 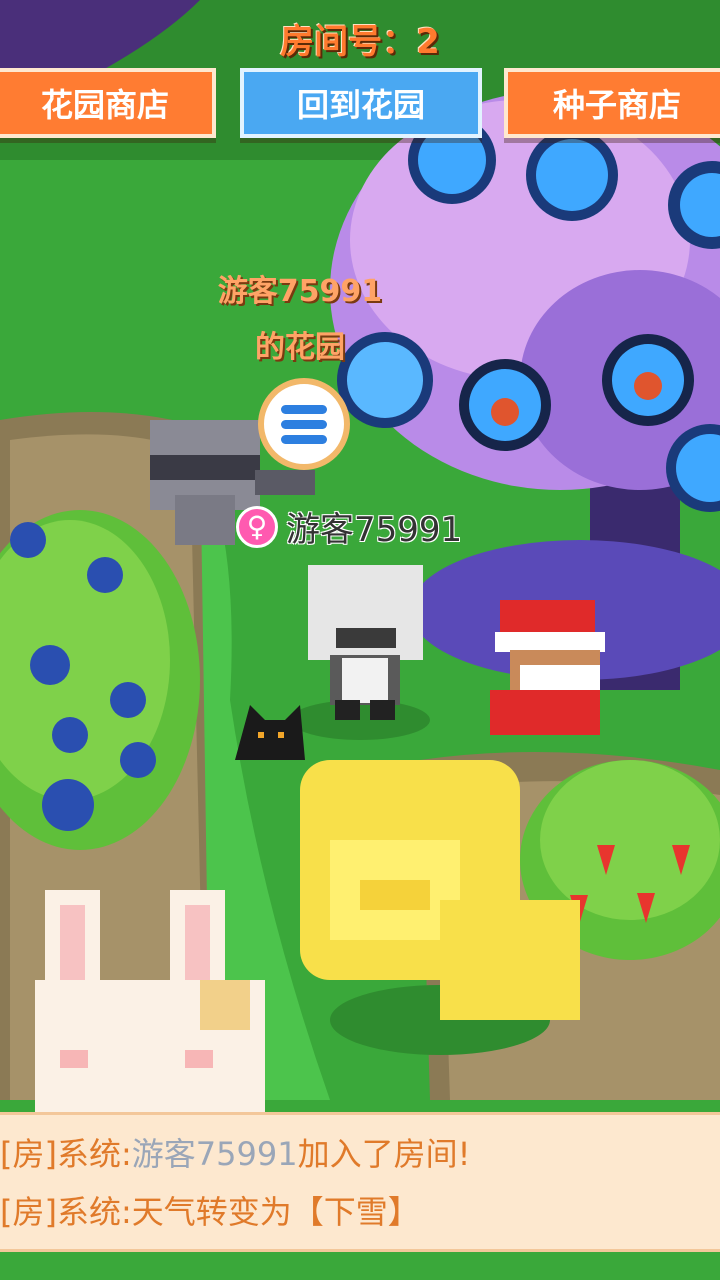 I want to click on chat-message: [房]系统:游客75991加入了房间!, so click(x=360, y=1154).